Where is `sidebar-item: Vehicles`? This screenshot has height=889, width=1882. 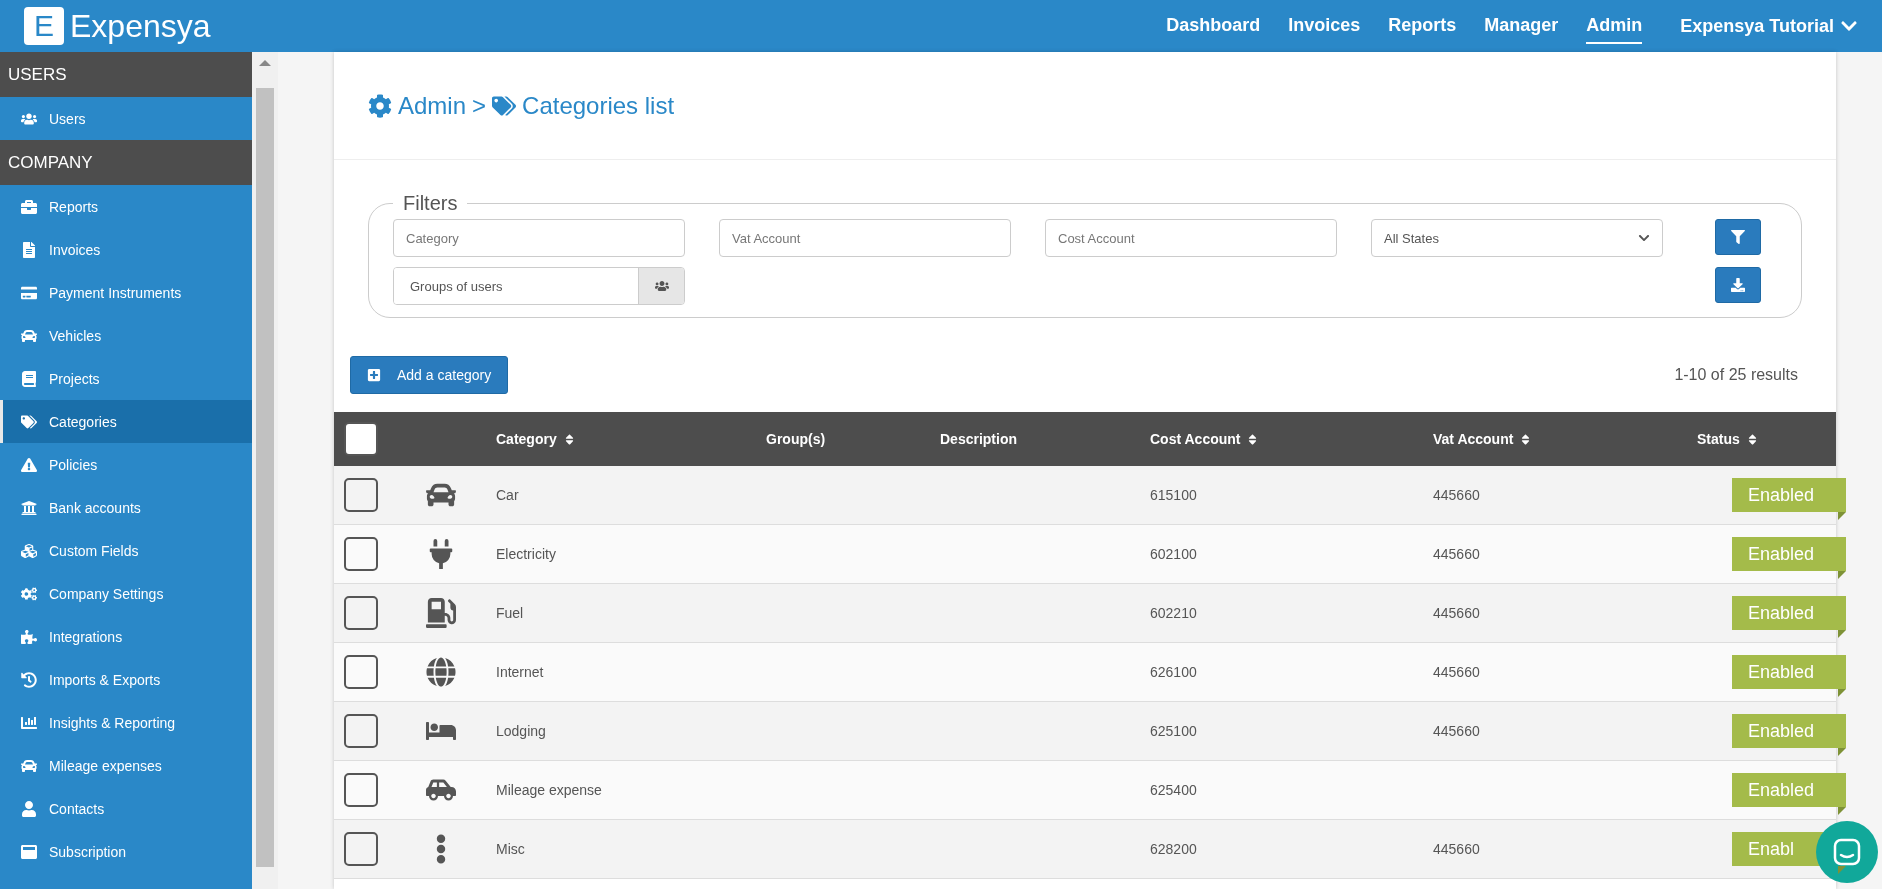 sidebar-item: Vehicles is located at coordinates (126, 335).